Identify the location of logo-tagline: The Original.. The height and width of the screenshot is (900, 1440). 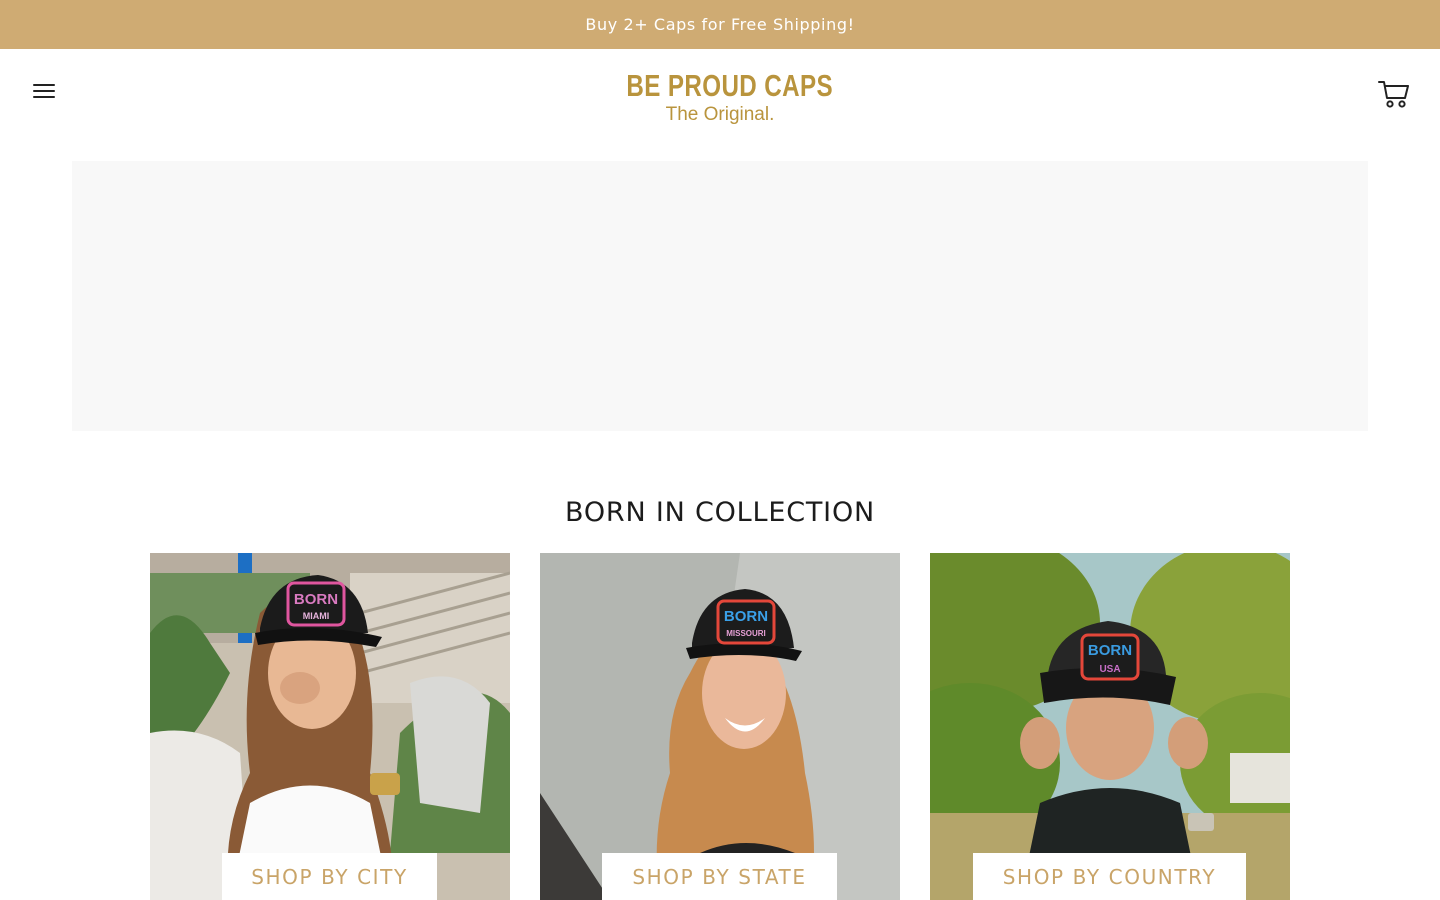
(720, 114).